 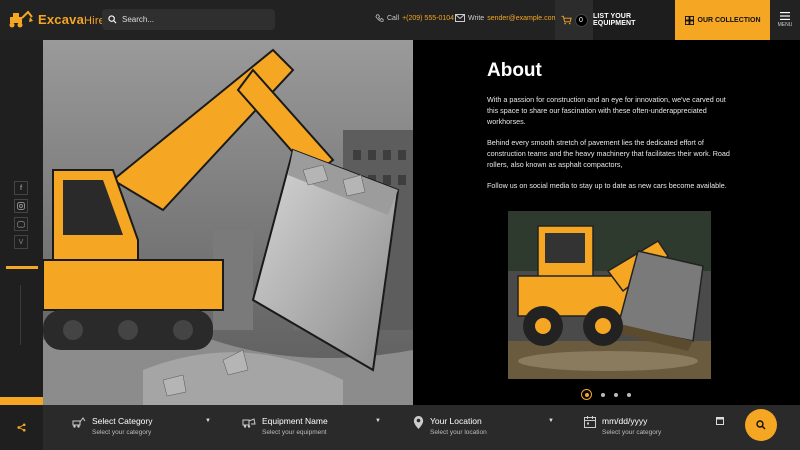 What do you see at coordinates (625, 421) in the screenshot?
I see `date-title: mm/dd/yyyy` at bounding box center [625, 421].